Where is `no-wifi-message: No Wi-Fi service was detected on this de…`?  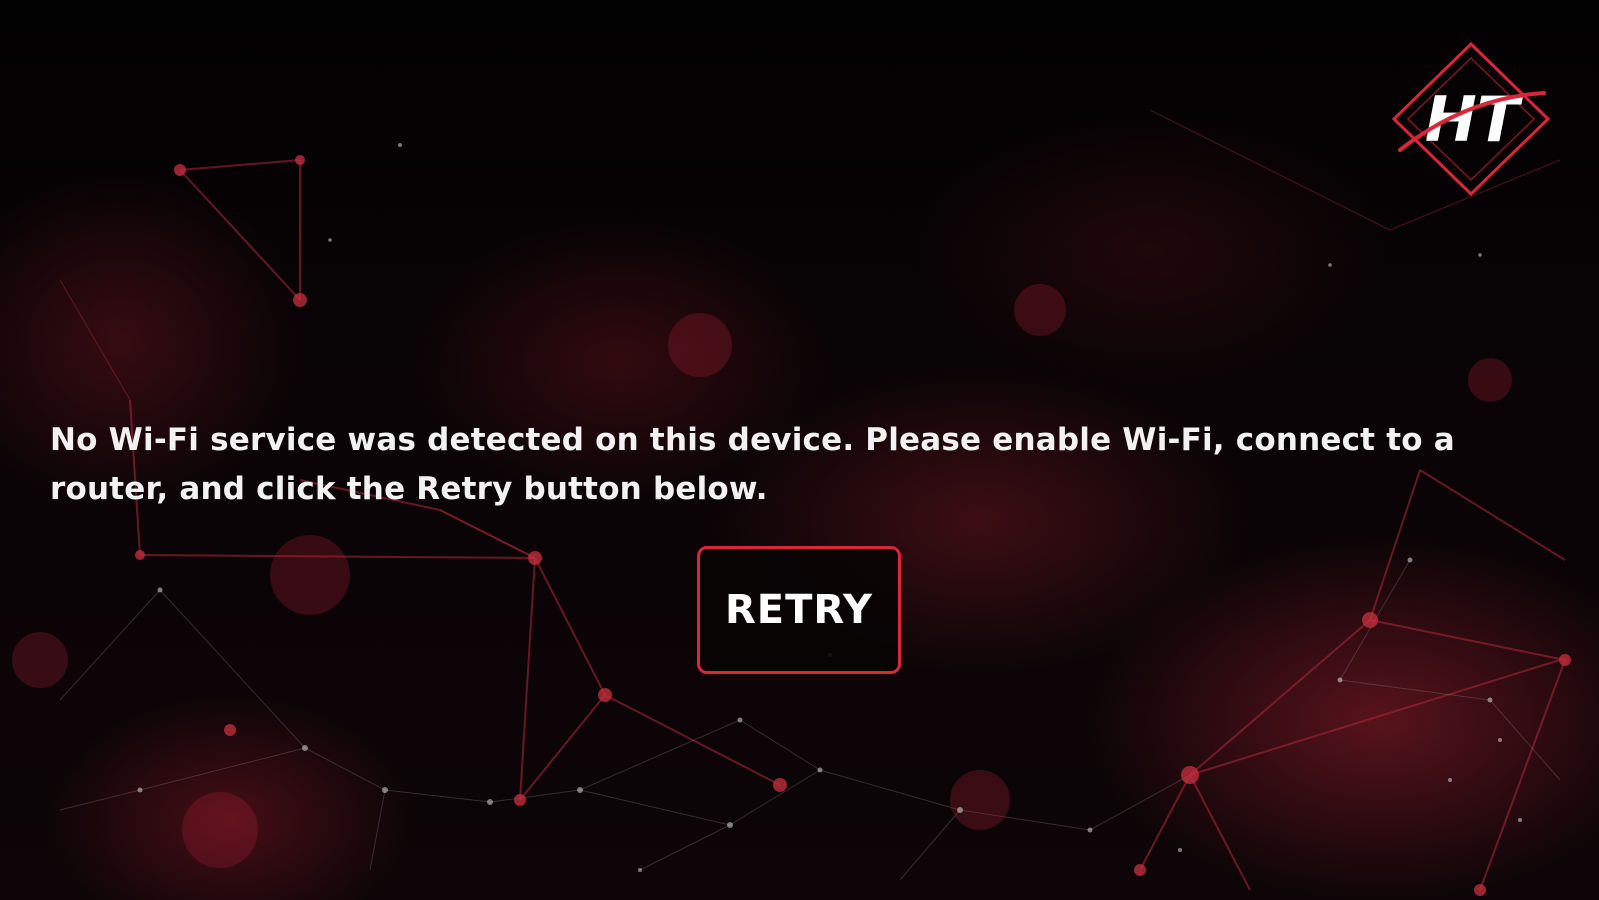
no-wifi-message: No Wi-Fi service was detected on this de… is located at coordinates (752, 464).